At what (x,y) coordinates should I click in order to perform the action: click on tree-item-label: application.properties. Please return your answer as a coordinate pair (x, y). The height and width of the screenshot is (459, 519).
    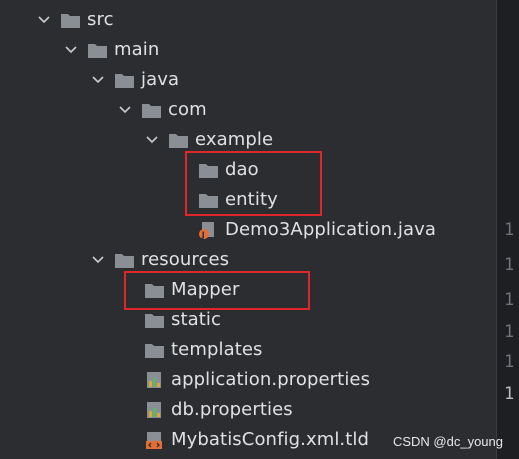
    Looking at the image, I should click on (271, 379).